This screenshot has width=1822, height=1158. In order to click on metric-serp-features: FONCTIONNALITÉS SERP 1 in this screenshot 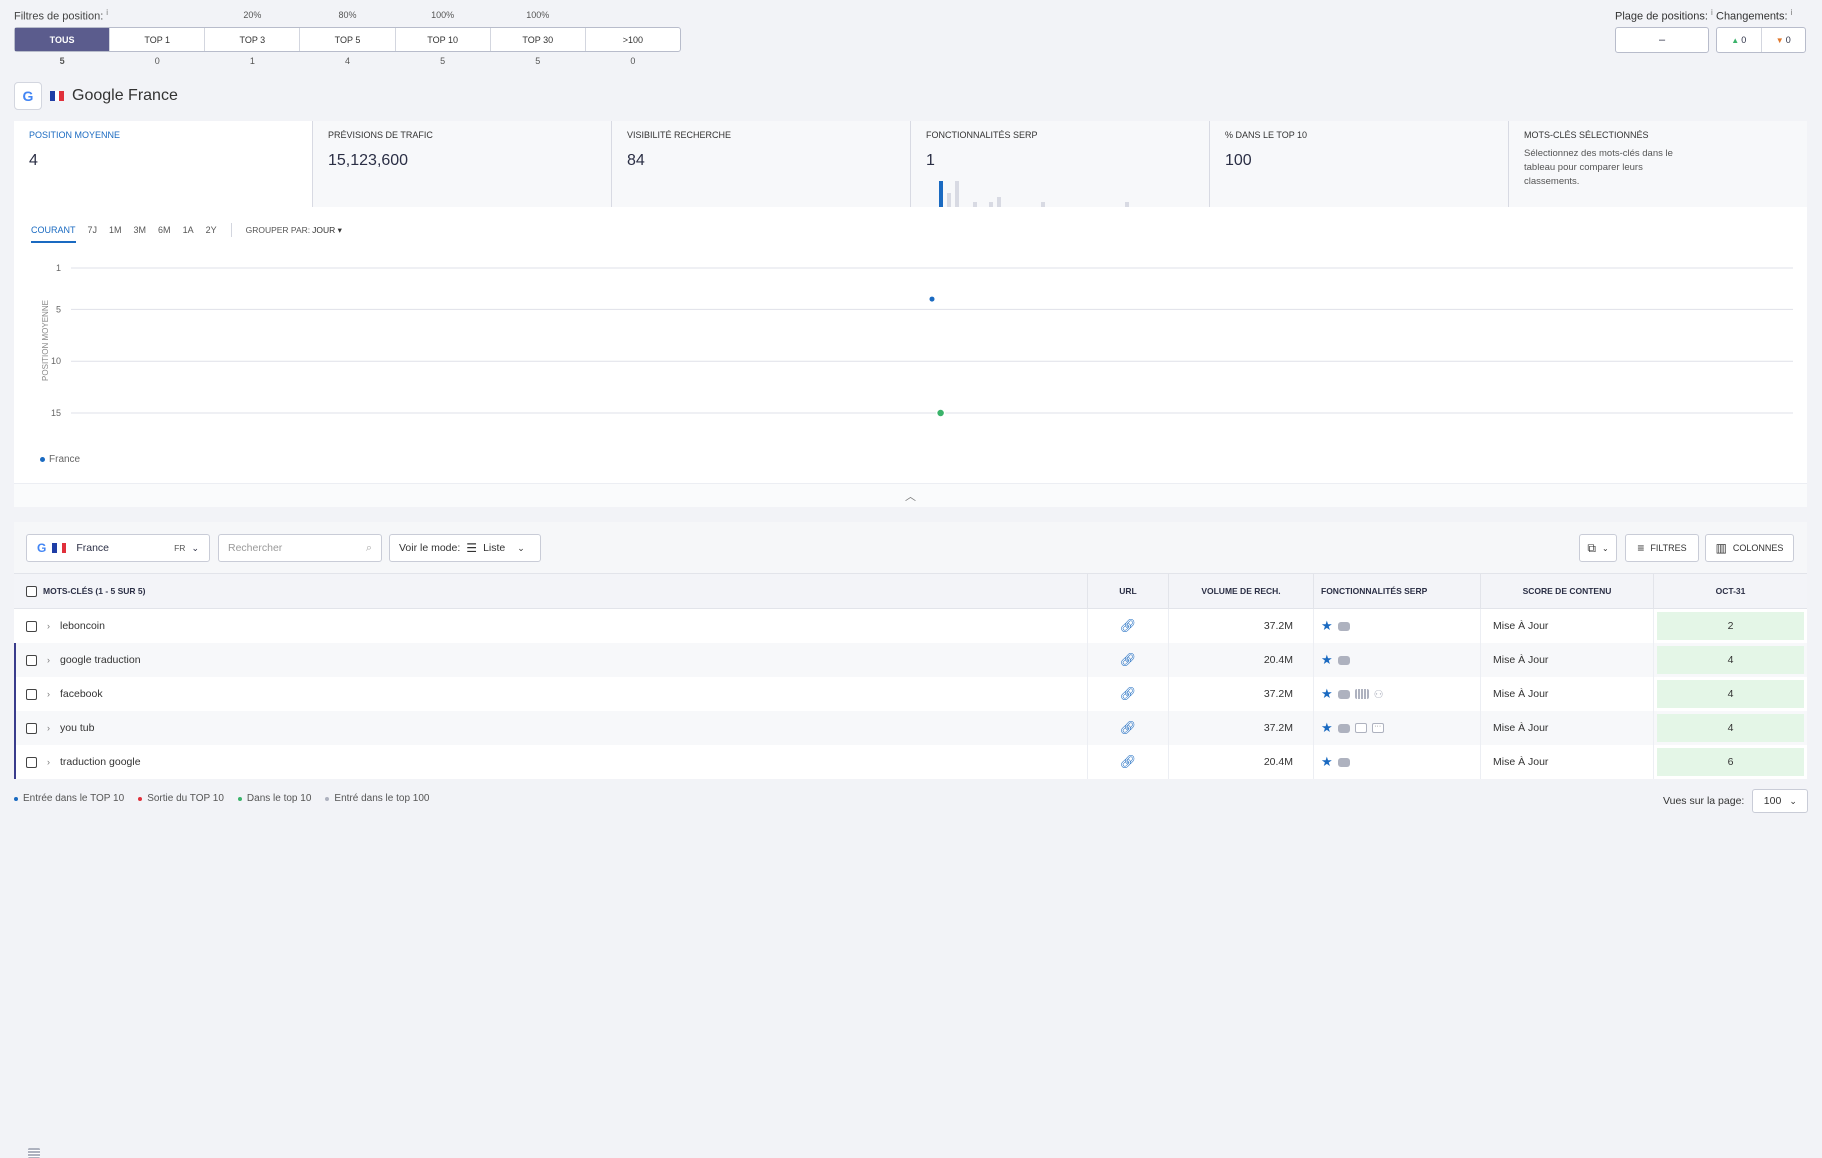, I will do `click(1060, 164)`.